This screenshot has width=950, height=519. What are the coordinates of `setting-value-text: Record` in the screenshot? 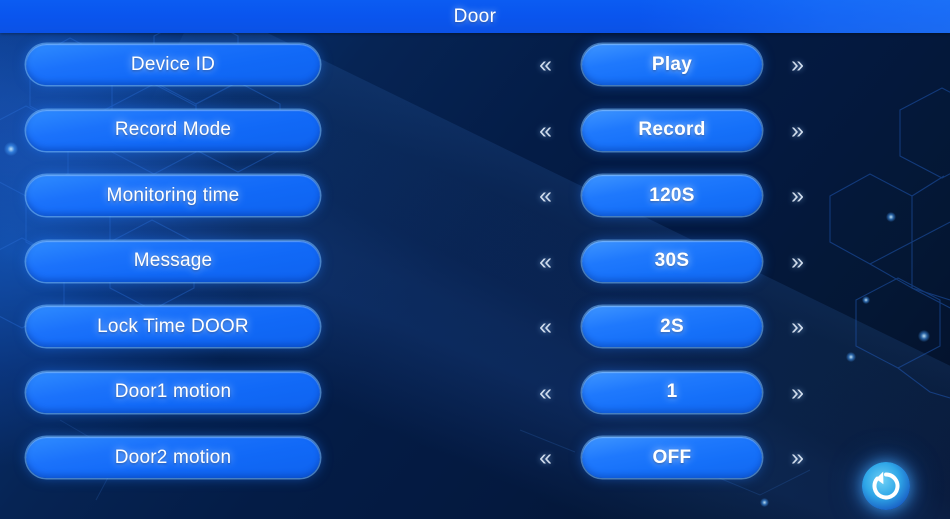 It's located at (672, 129).